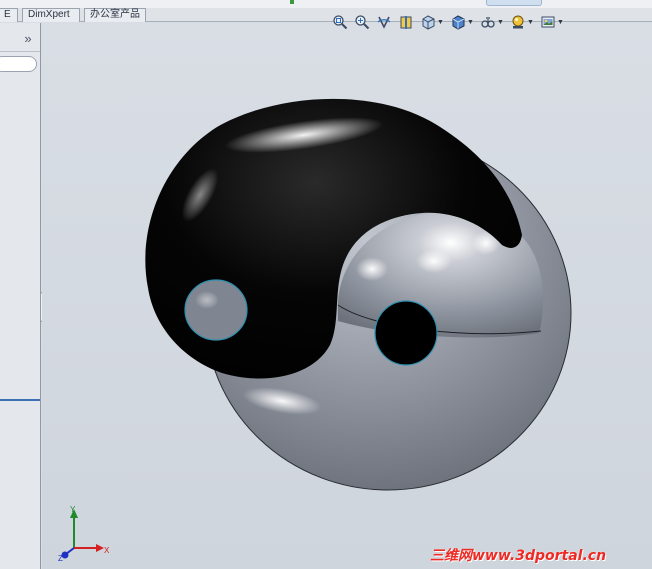  I want to click on panel-expand-button: », so click(28, 39).